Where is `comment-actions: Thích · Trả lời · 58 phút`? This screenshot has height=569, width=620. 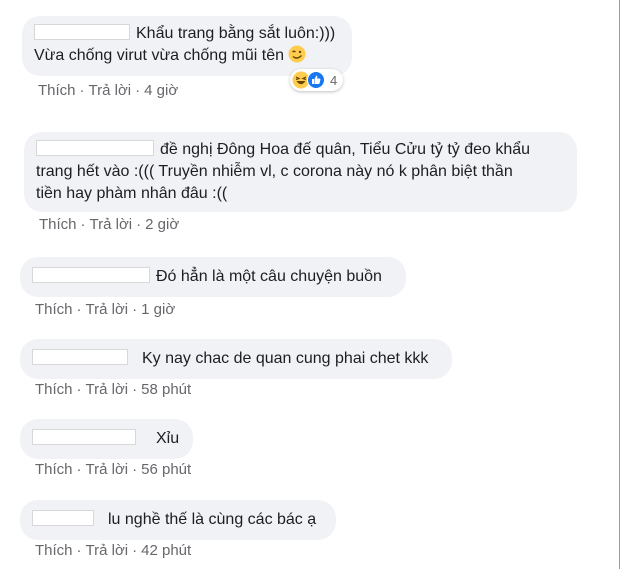 comment-actions: Thích · Trả lời · 58 phút is located at coordinates (113, 390).